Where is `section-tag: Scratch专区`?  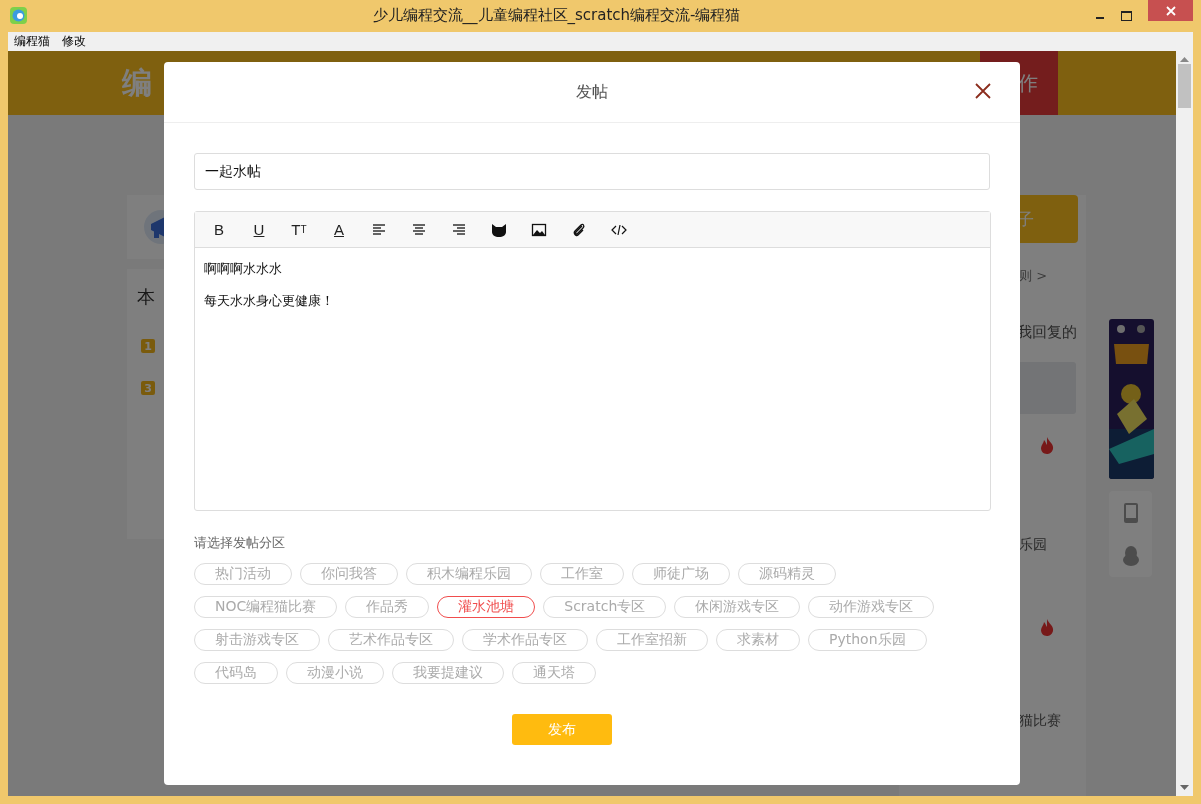
section-tag: Scratch专区 is located at coordinates (605, 607).